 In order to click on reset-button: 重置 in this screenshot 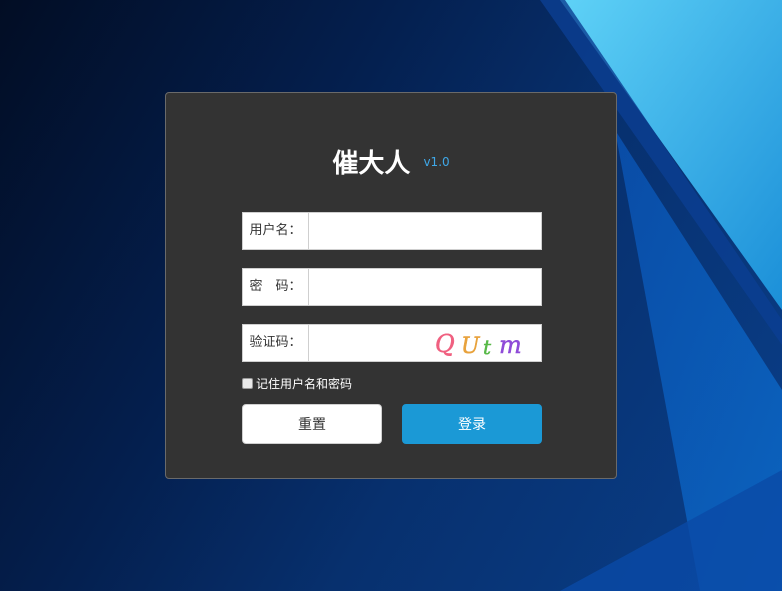, I will do `click(312, 424)`.